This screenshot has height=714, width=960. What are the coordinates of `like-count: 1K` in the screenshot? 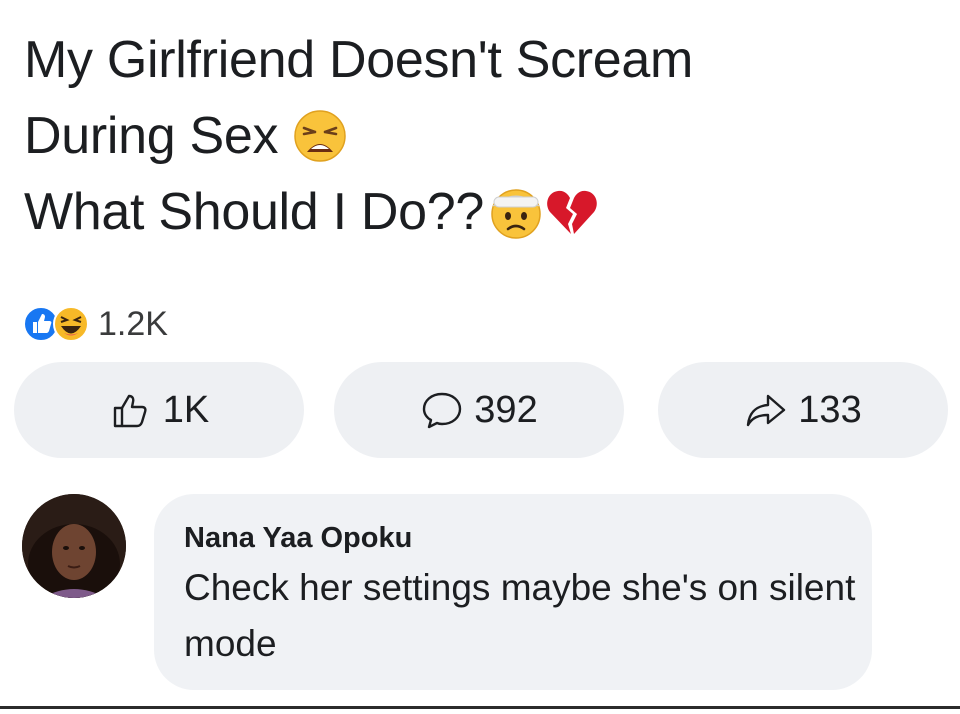 It's located at (186, 409).